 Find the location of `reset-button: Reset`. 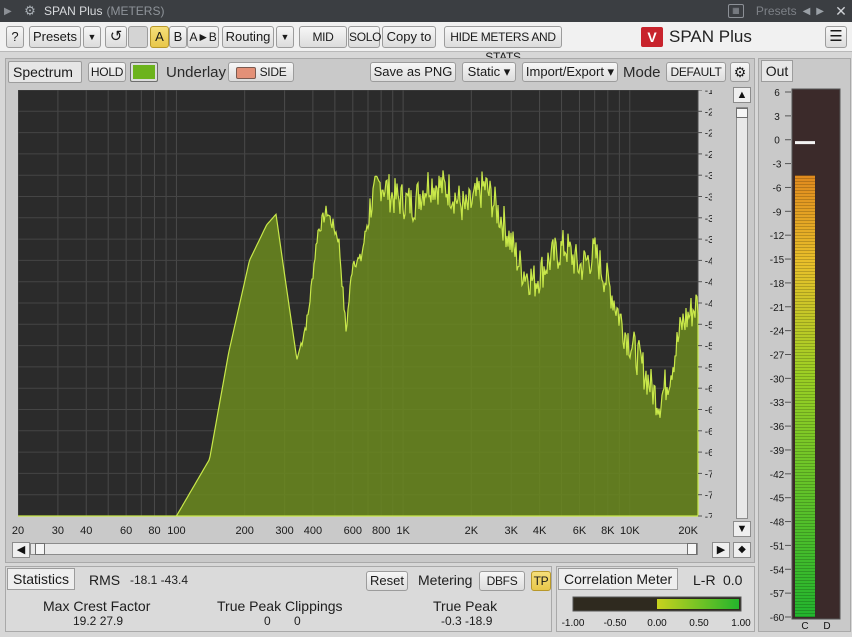

reset-button: Reset is located at coordinates (387, 581).